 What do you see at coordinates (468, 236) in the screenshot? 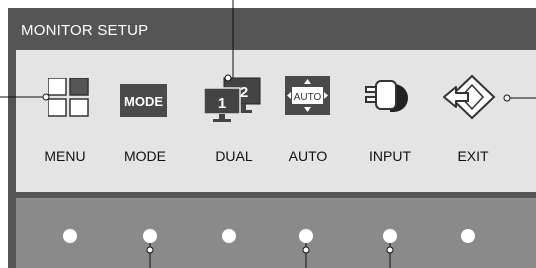
I see `exit-button` at bounding box center [468, 236].